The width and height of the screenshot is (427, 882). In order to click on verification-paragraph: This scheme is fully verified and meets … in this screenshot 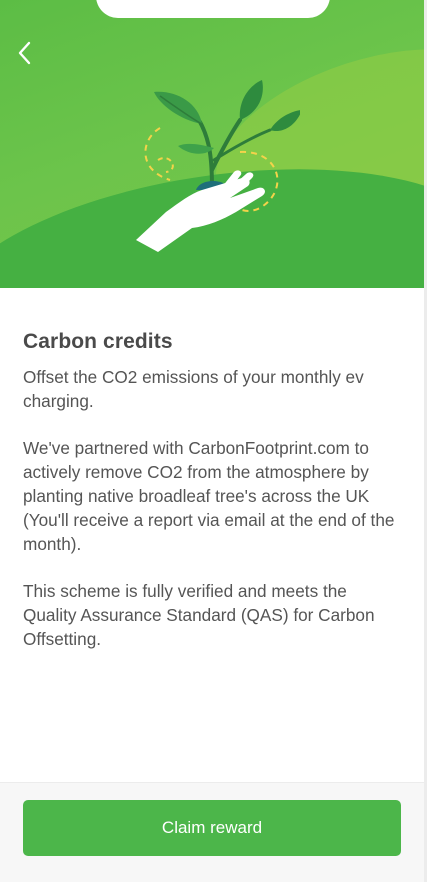, I will do `click(199, 615)`.